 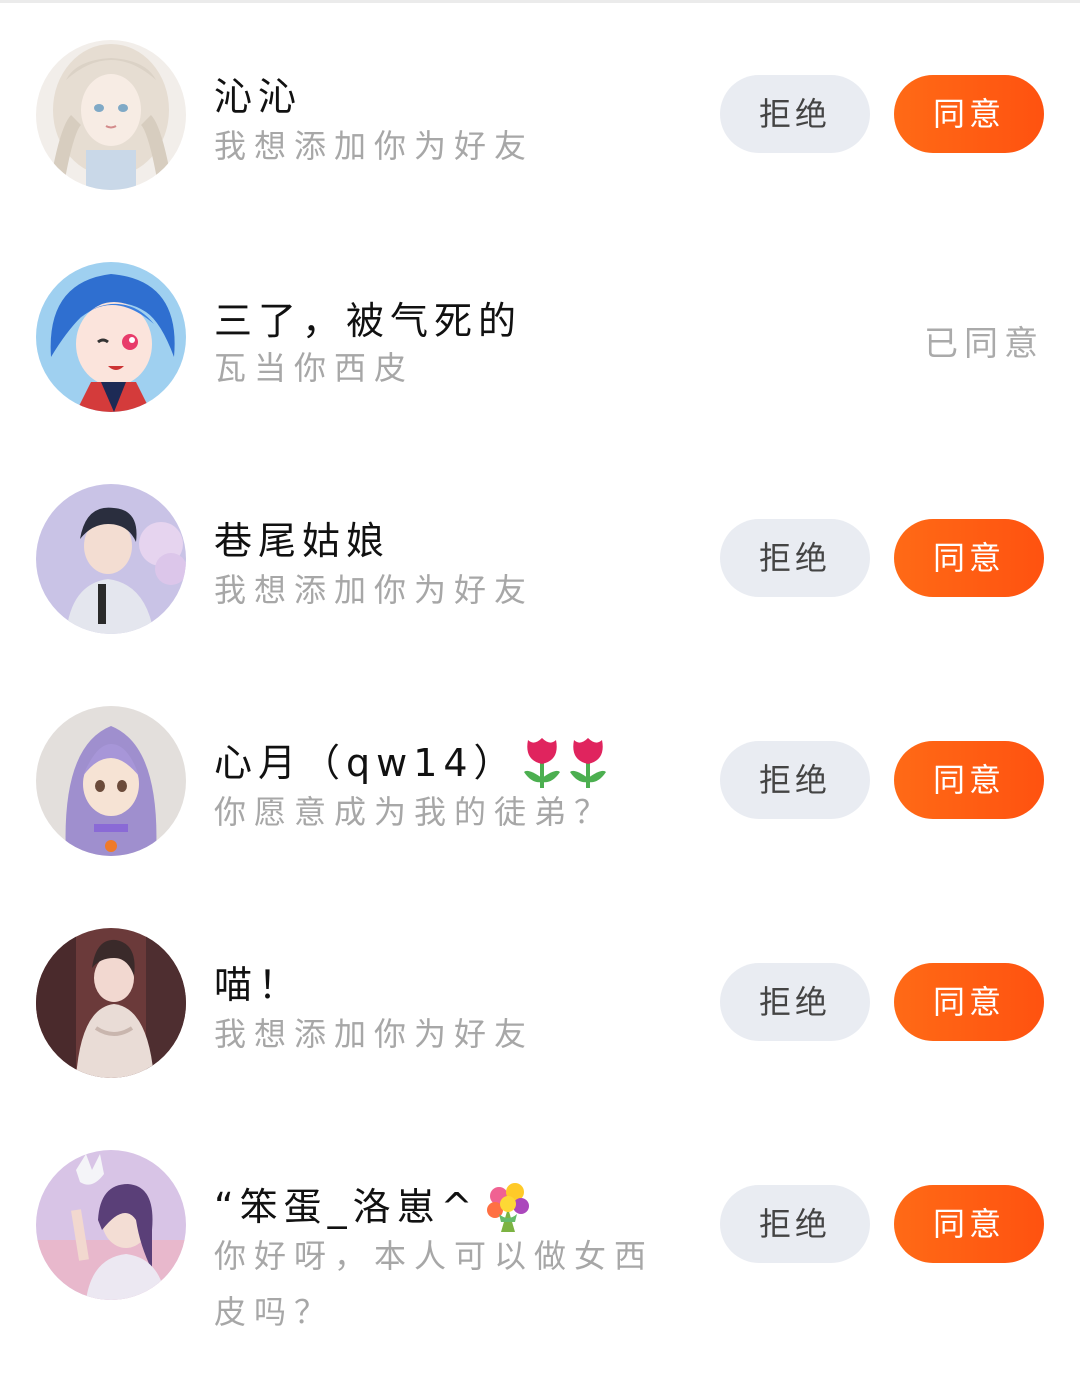 I want to click on request-message: 瓦当你西皮, so click(x=314, y=368).